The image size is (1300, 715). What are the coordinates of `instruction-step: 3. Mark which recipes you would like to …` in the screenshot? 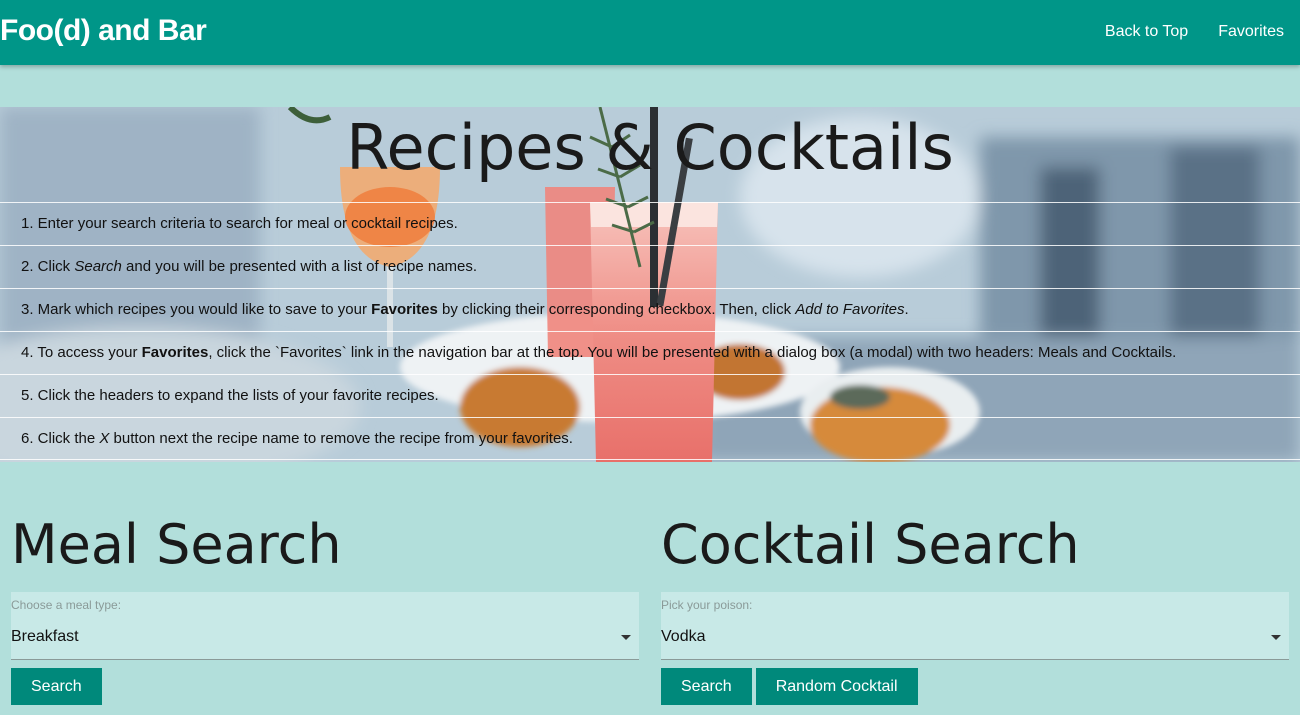 It's located at (650, 309).